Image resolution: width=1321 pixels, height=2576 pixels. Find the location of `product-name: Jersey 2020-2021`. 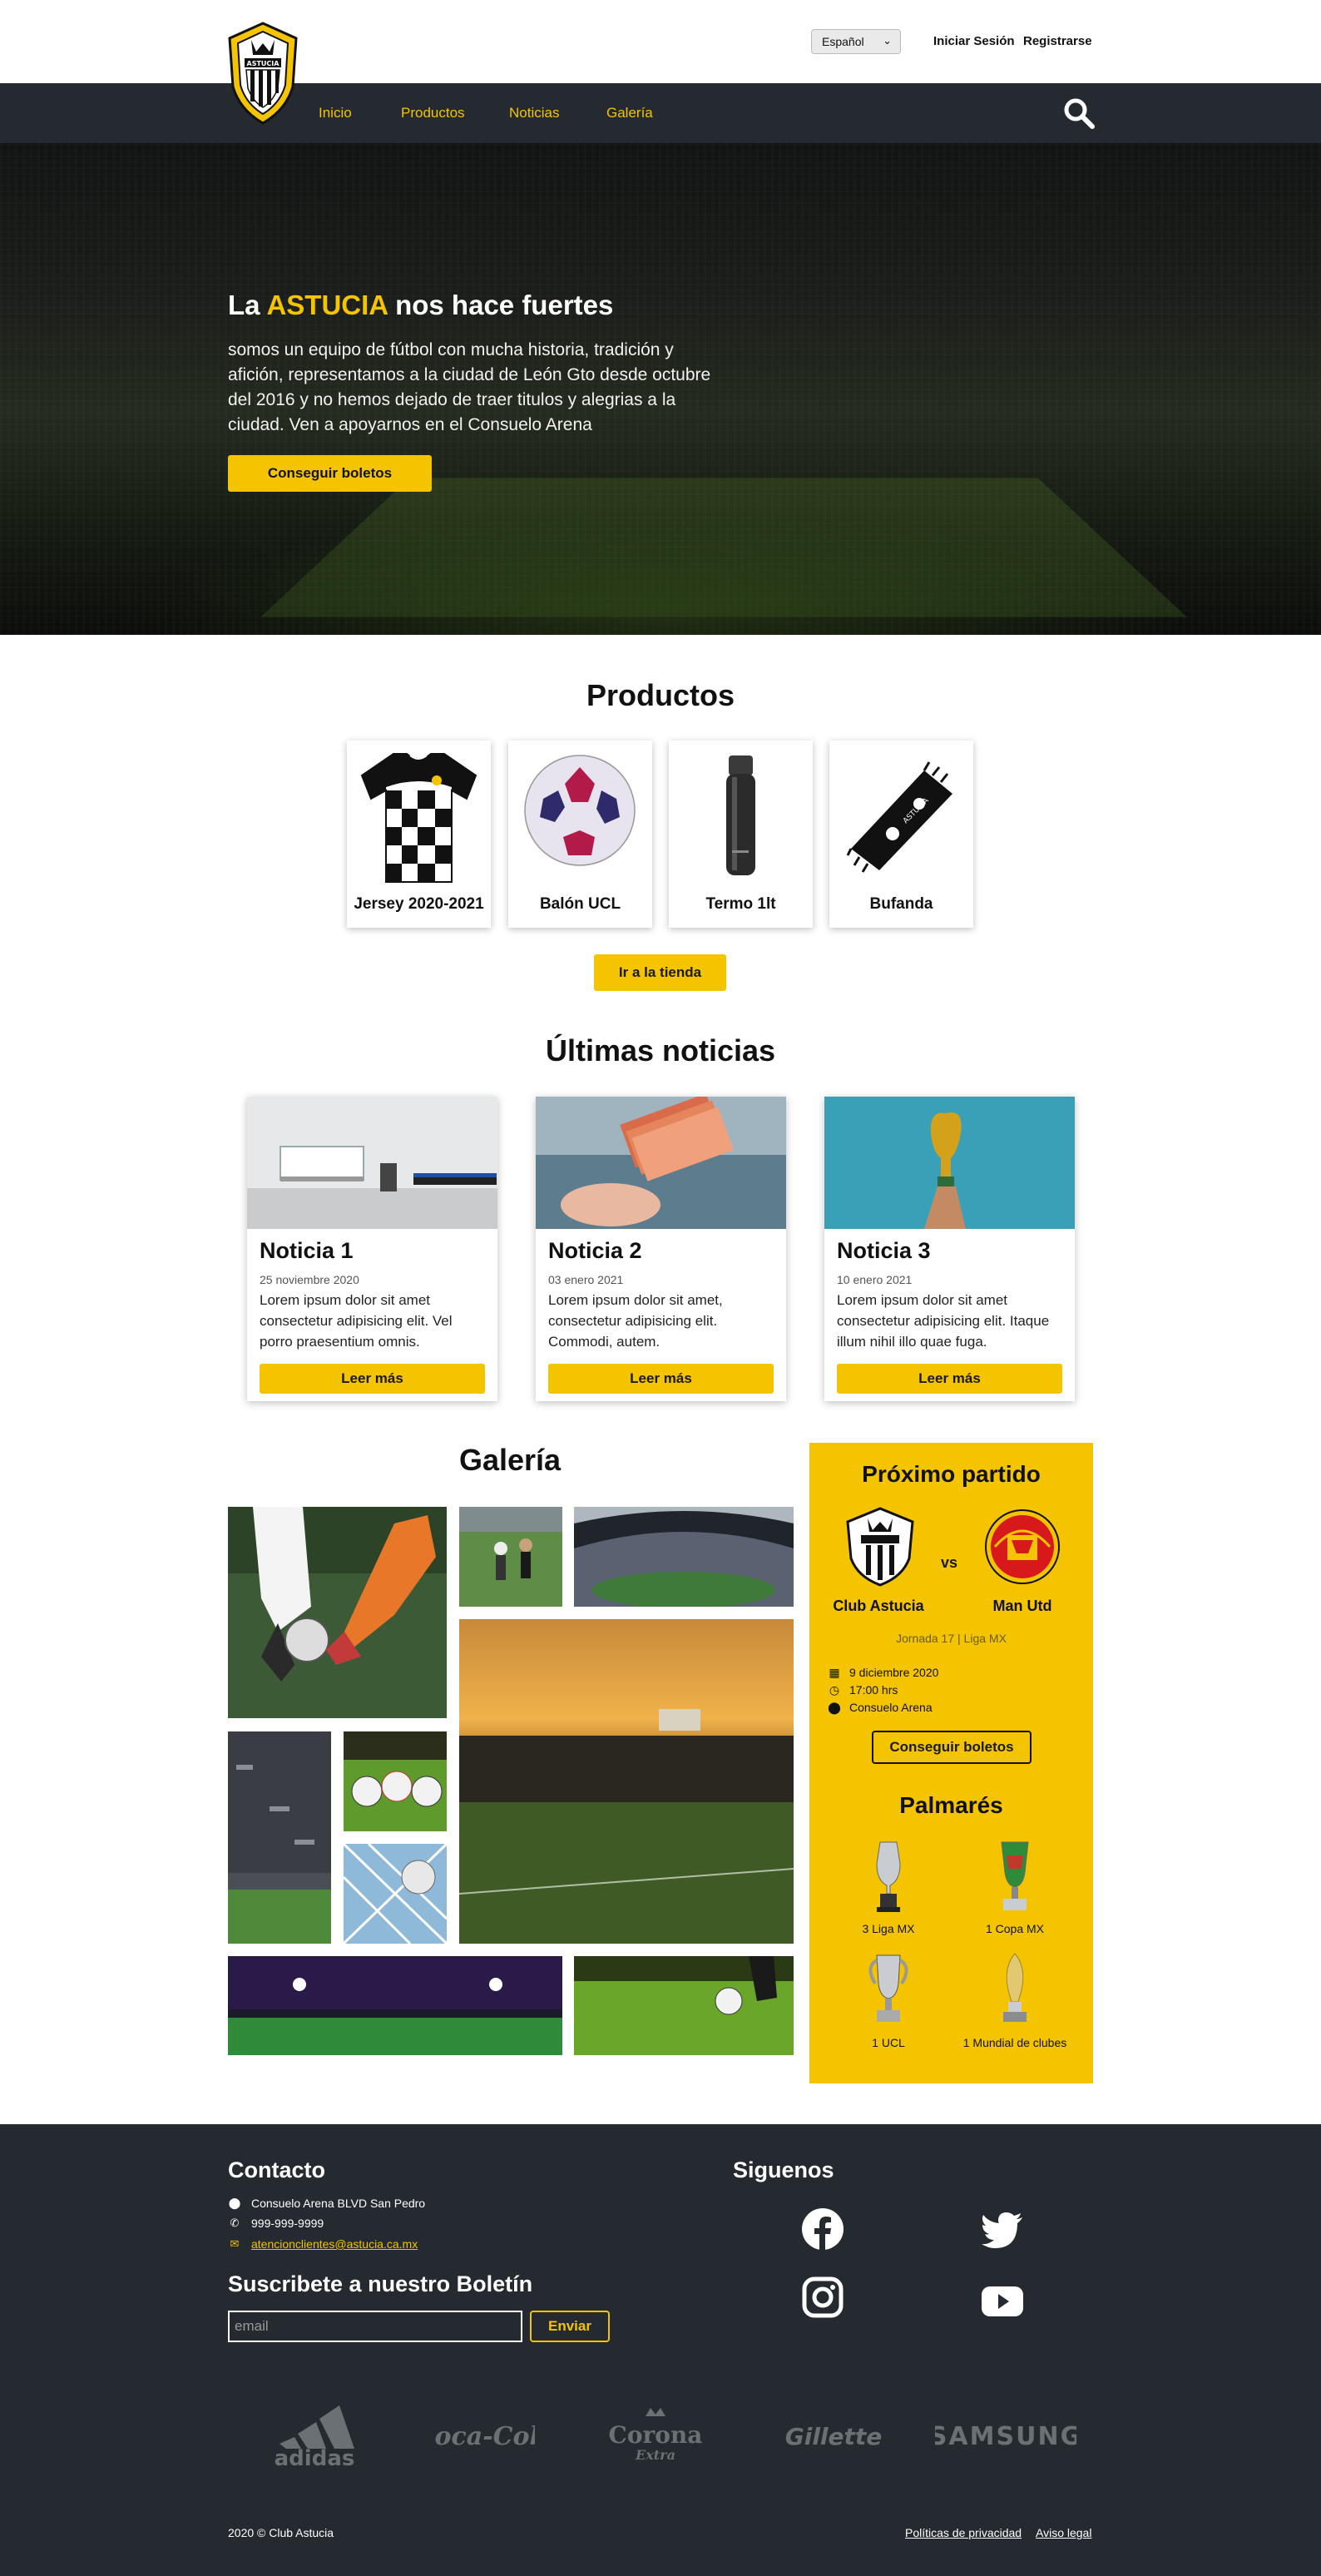

product-name: Jersey 2020-2021 is located at coordinates (419, 904).